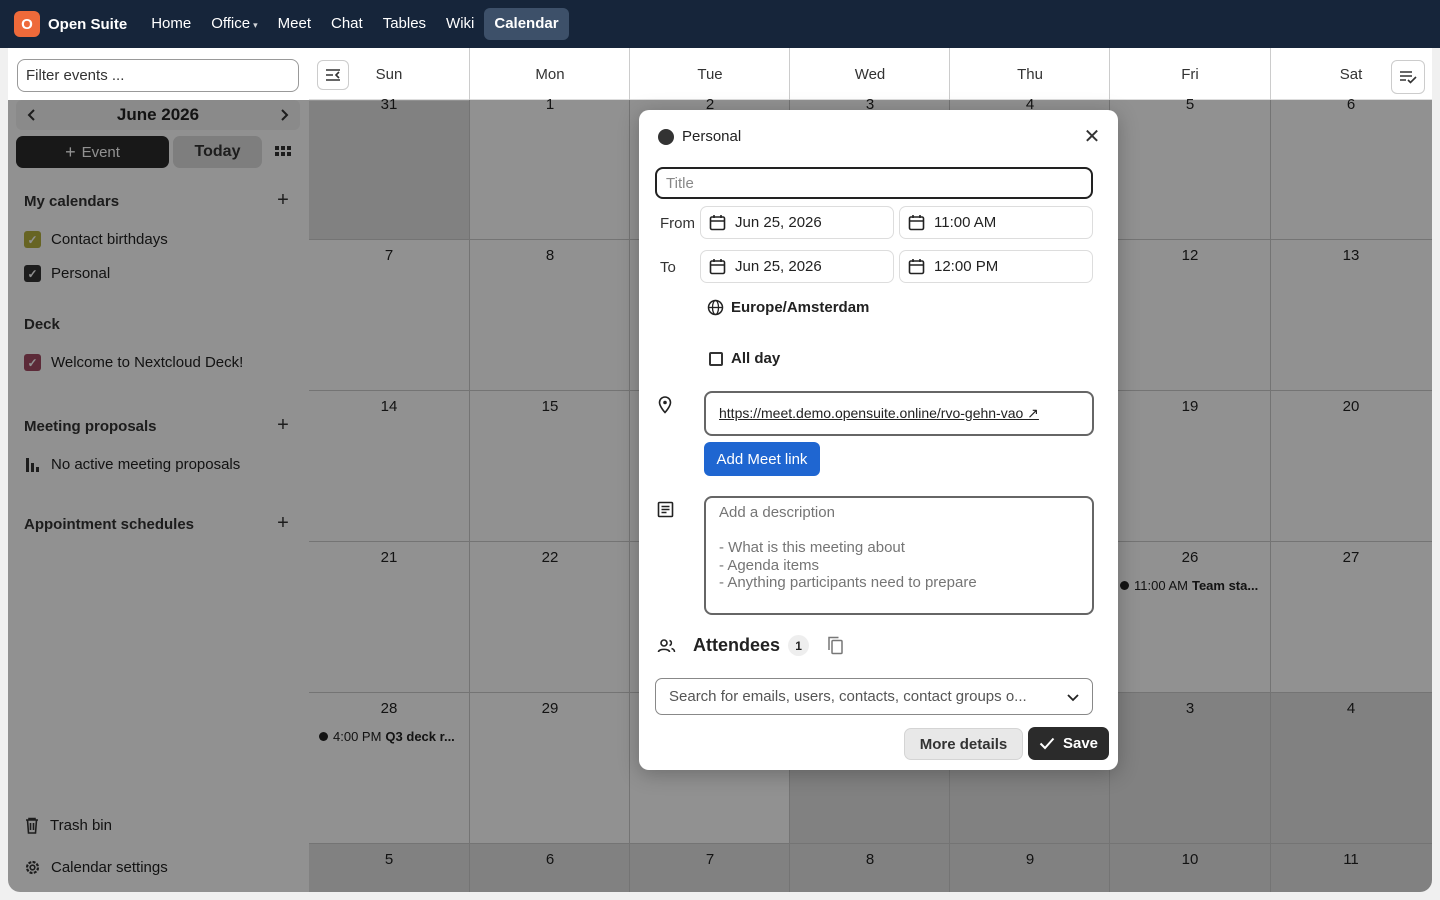  I want to click on nav-office-label: Office, so click(231, 23).